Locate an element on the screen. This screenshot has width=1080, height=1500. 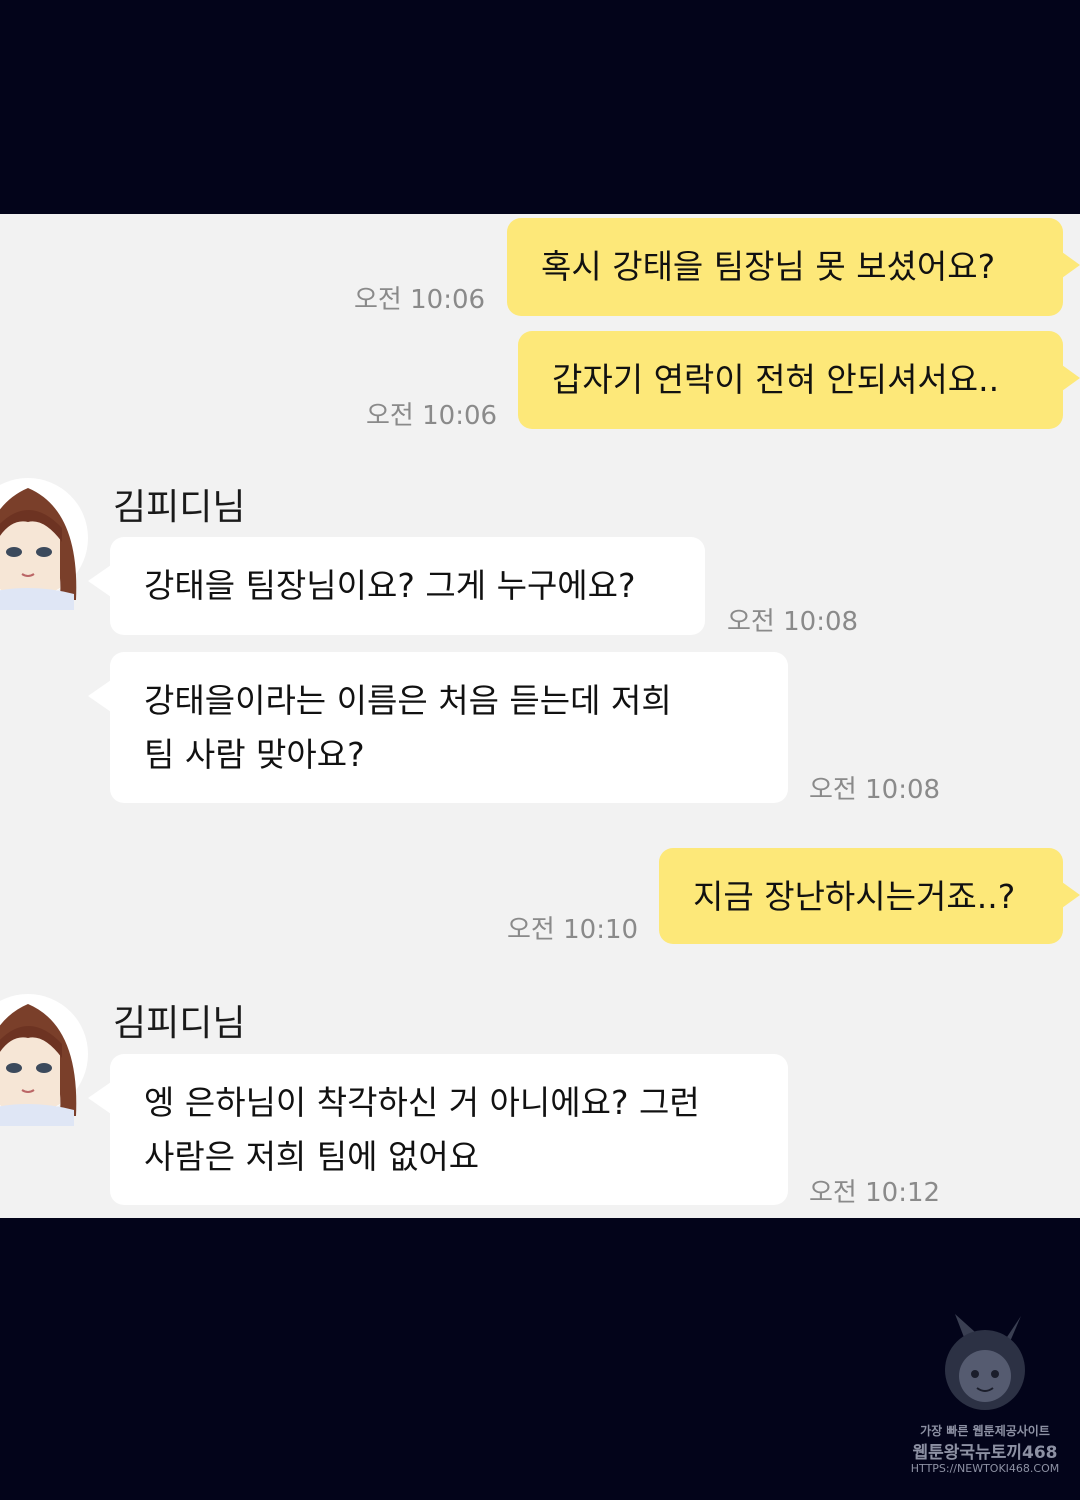
message-text-line: 사람은 저희 팀에 없어요 is located at coordinates (312, 1156).